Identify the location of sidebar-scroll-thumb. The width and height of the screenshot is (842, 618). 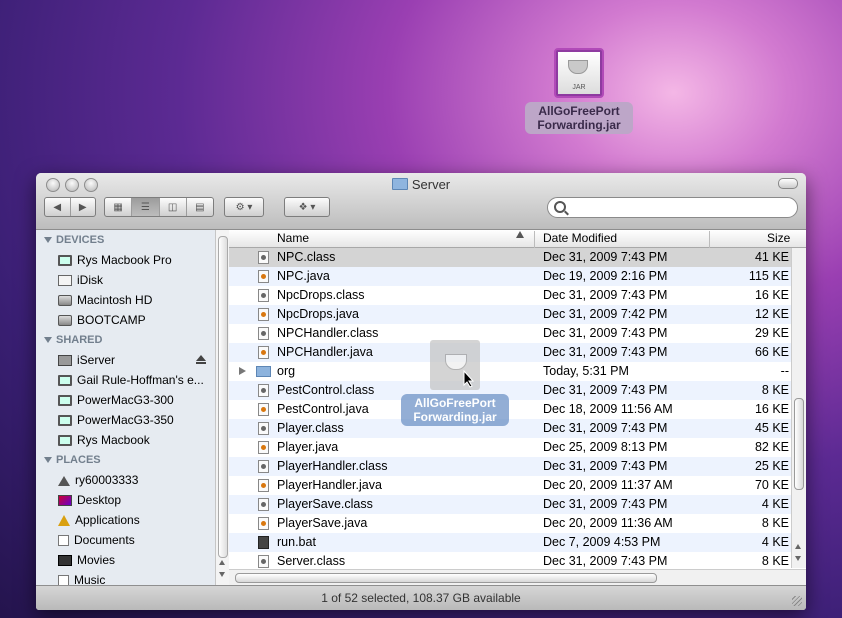
(223, 397).